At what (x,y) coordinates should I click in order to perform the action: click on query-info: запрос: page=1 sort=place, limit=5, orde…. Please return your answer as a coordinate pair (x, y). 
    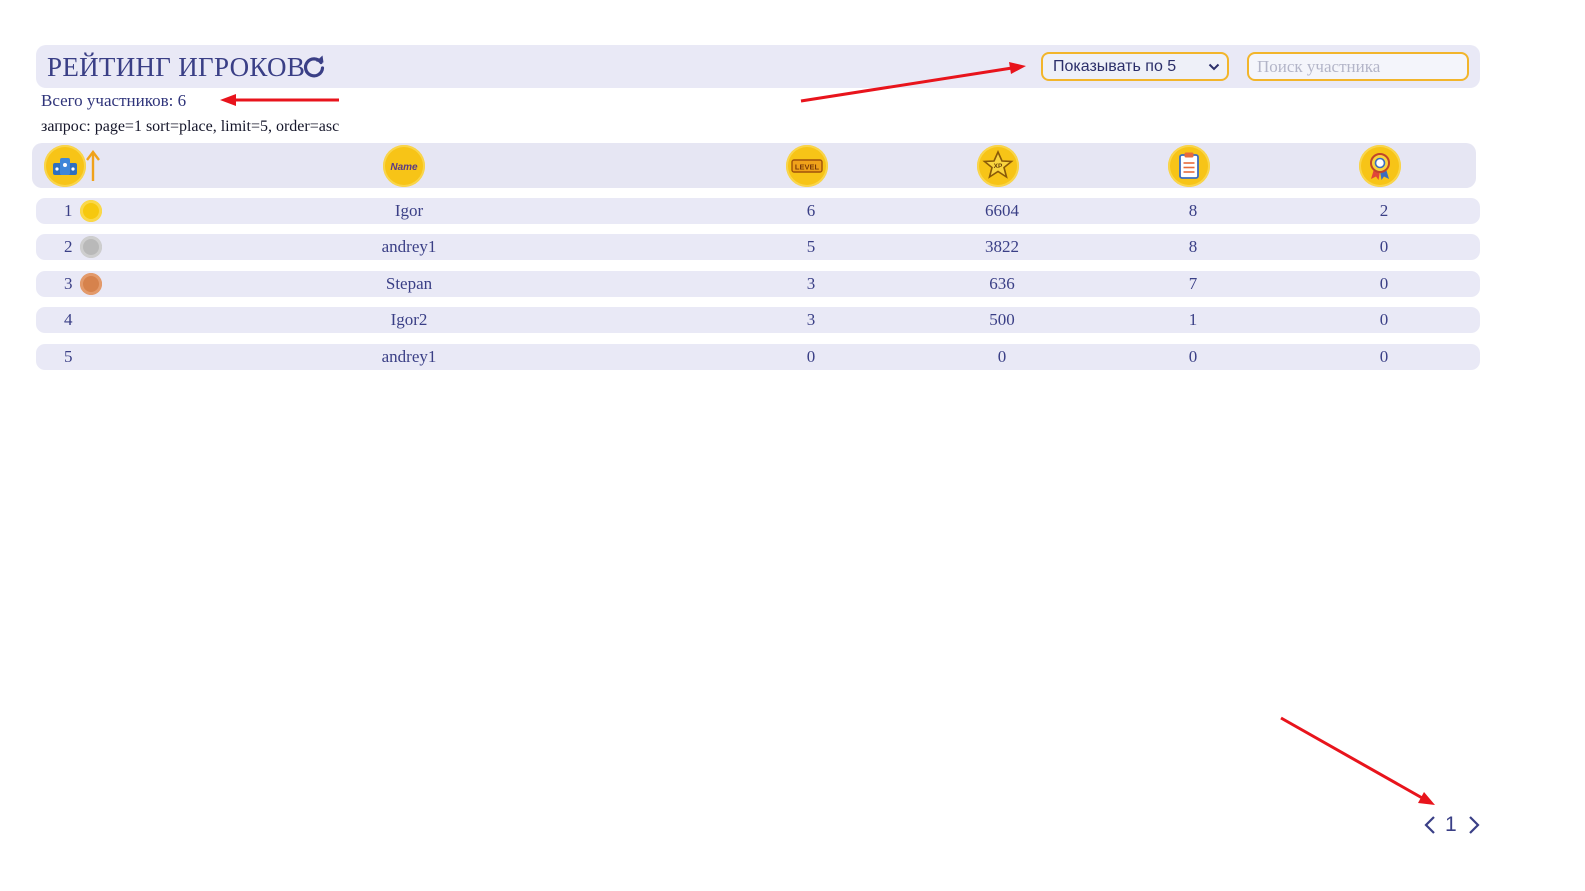
    Looking at the image, I should click on (190, 126).